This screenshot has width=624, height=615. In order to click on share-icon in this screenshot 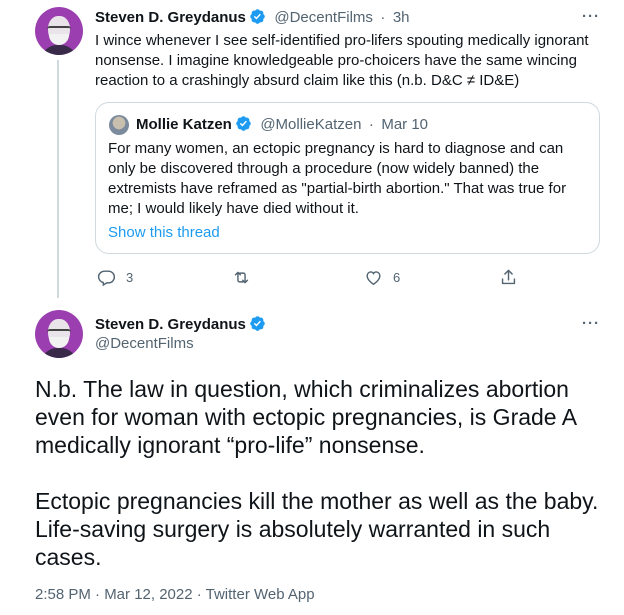, I will do `click(508, 277)`.